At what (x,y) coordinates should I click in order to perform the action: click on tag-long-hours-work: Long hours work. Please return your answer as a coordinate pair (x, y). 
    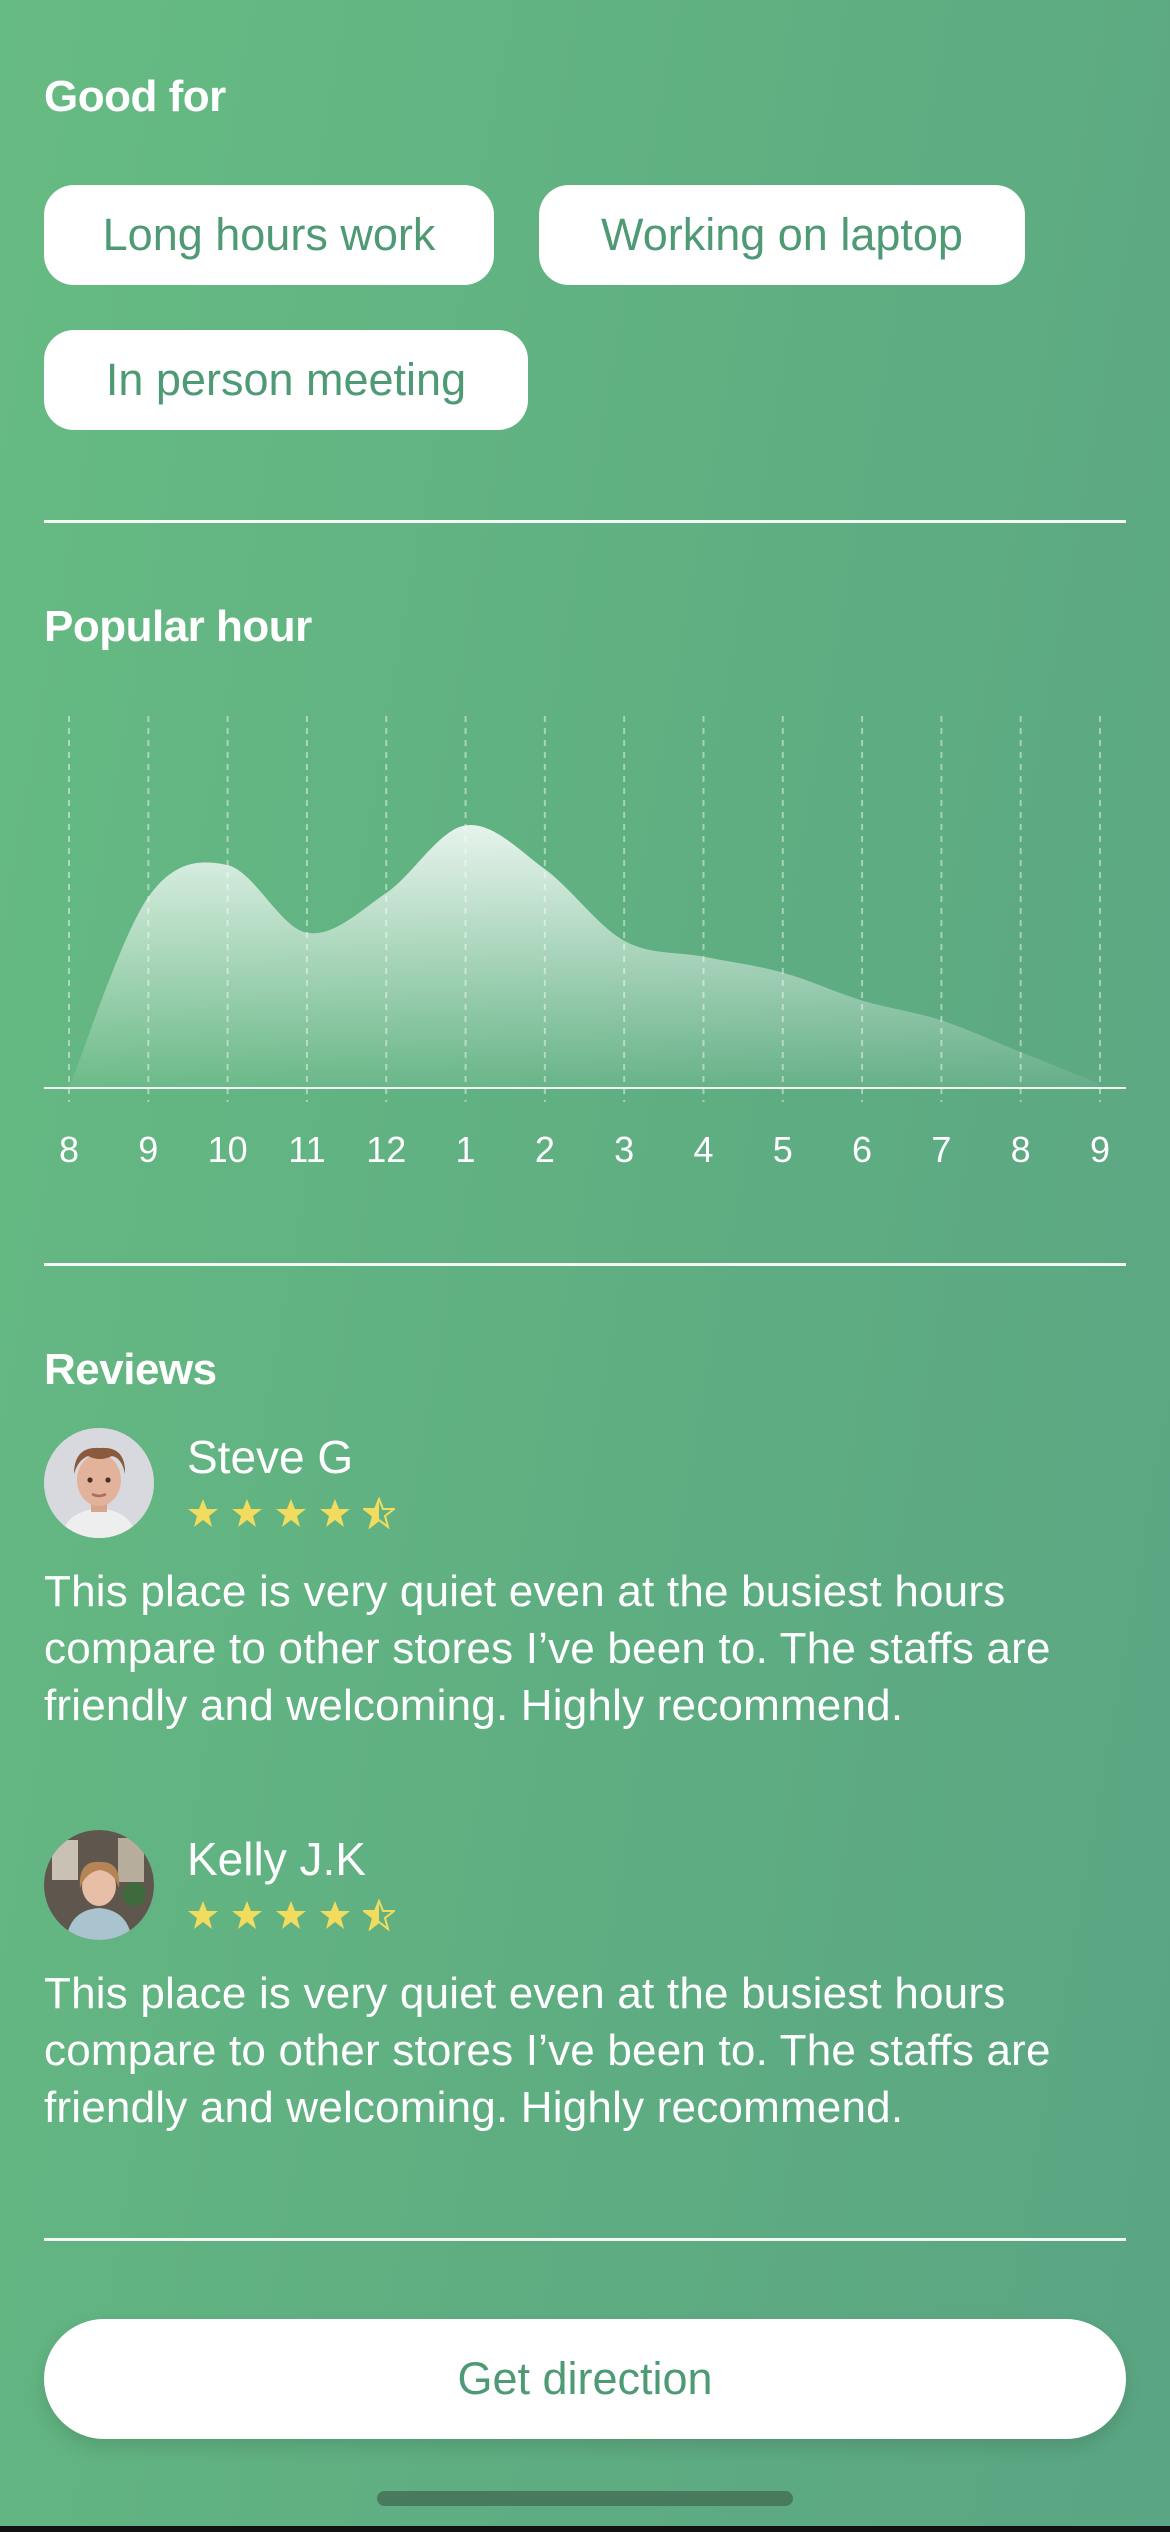
    Looking at the image, I should click on (269, 235).